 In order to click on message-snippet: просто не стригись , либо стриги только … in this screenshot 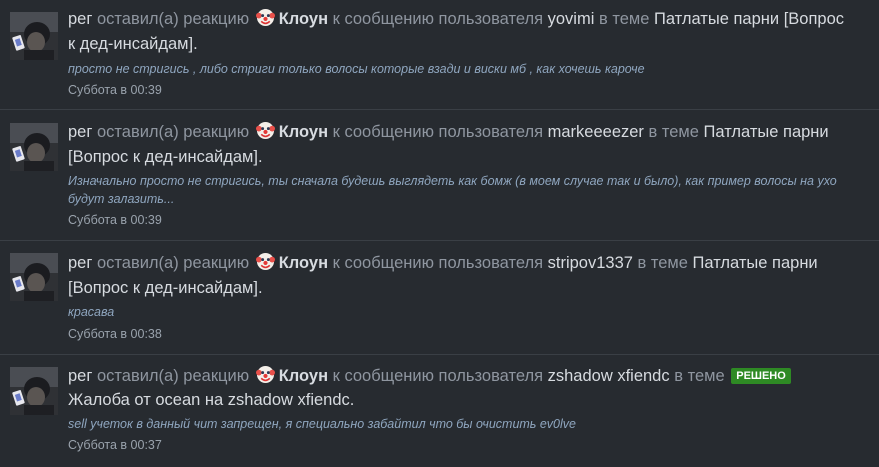, I will do `click(356, 69)`.